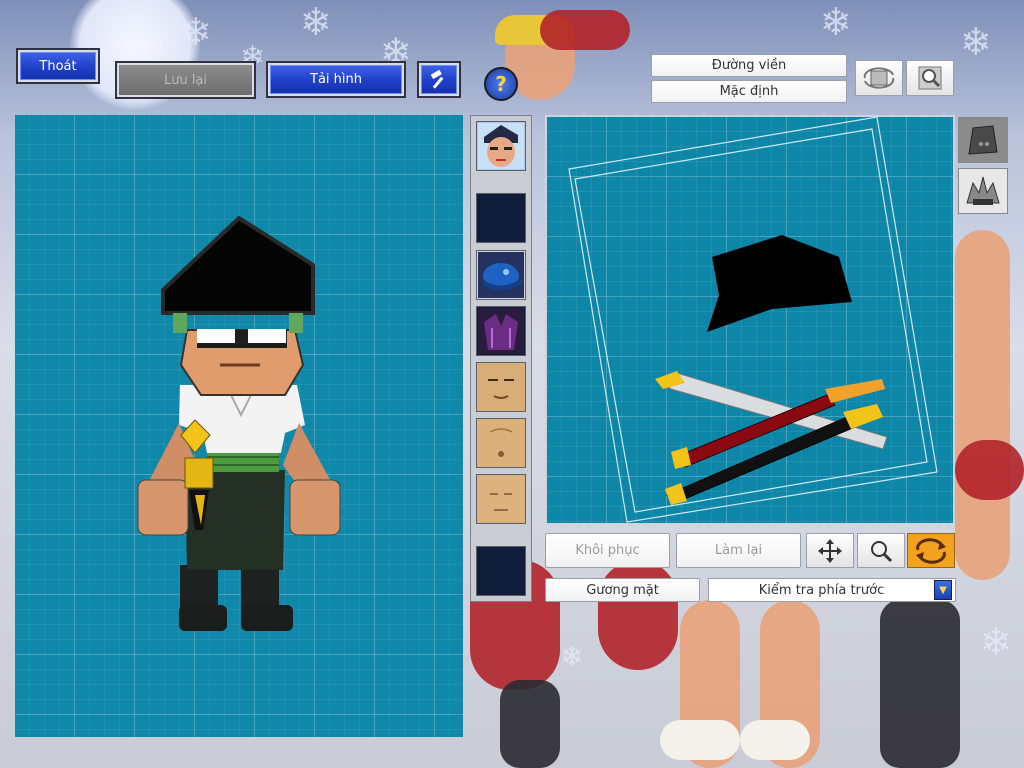 This screenshot has height=768, width=1024. I want to click on restore-button: Khôi phục, so click(607, 550).